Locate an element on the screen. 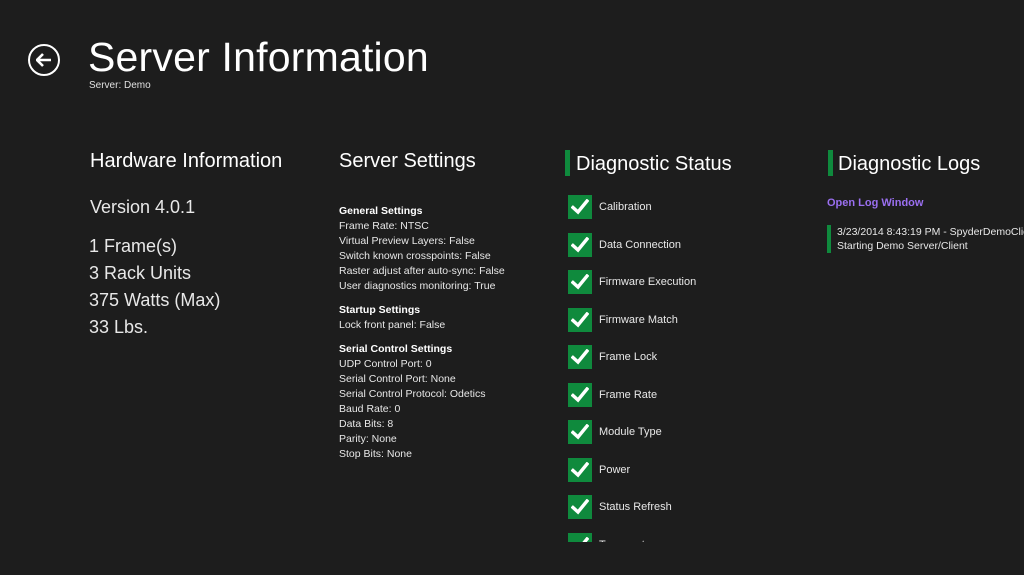 The width and height of the screenshot is (1024, 575). diagnostic-item: Module Type is located at coordinates (615, 432).